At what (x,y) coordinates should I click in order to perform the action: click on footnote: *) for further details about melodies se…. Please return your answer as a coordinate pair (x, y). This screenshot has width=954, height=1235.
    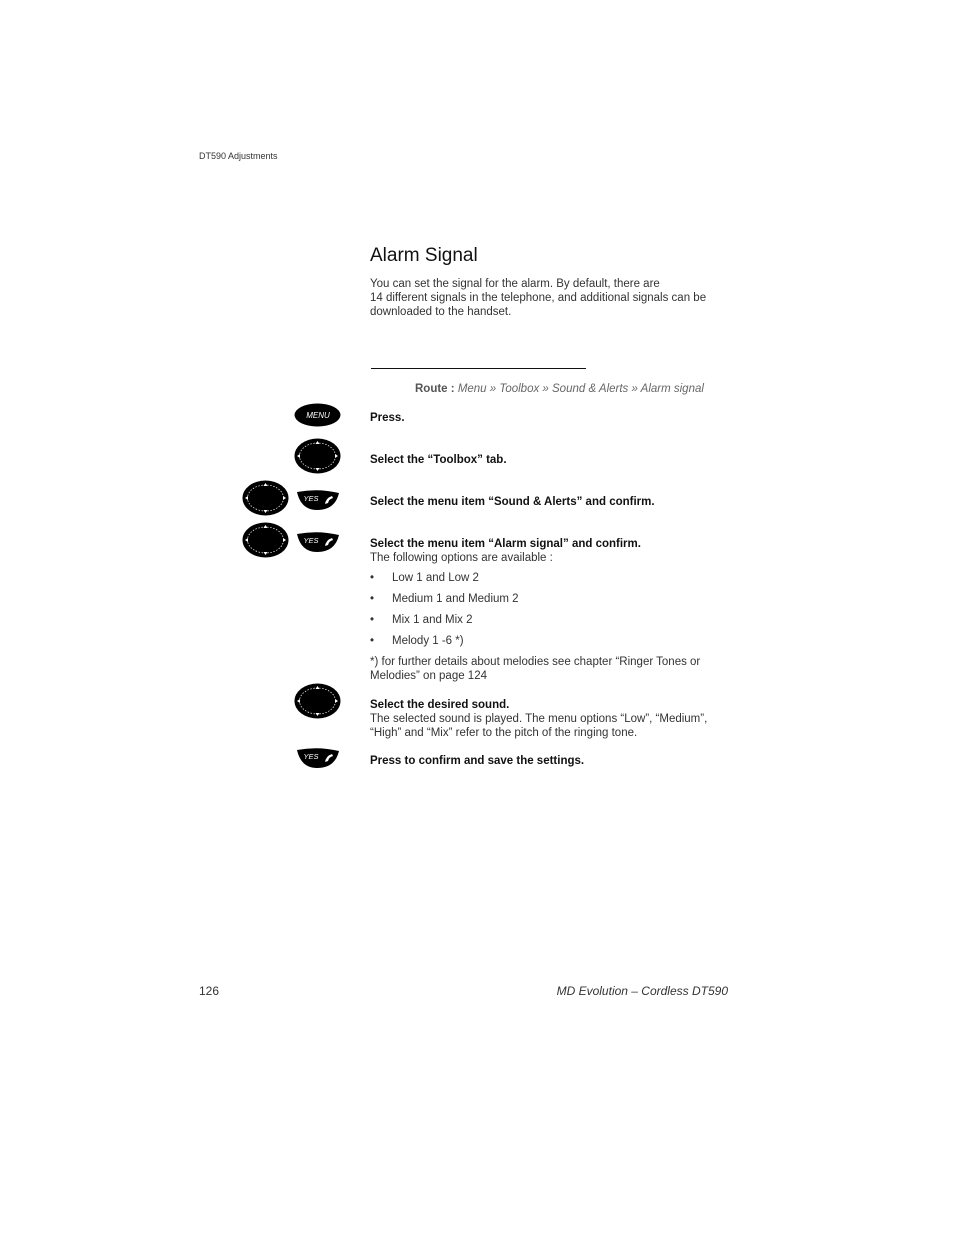
    Looking at the image, I should click on (555, 669).